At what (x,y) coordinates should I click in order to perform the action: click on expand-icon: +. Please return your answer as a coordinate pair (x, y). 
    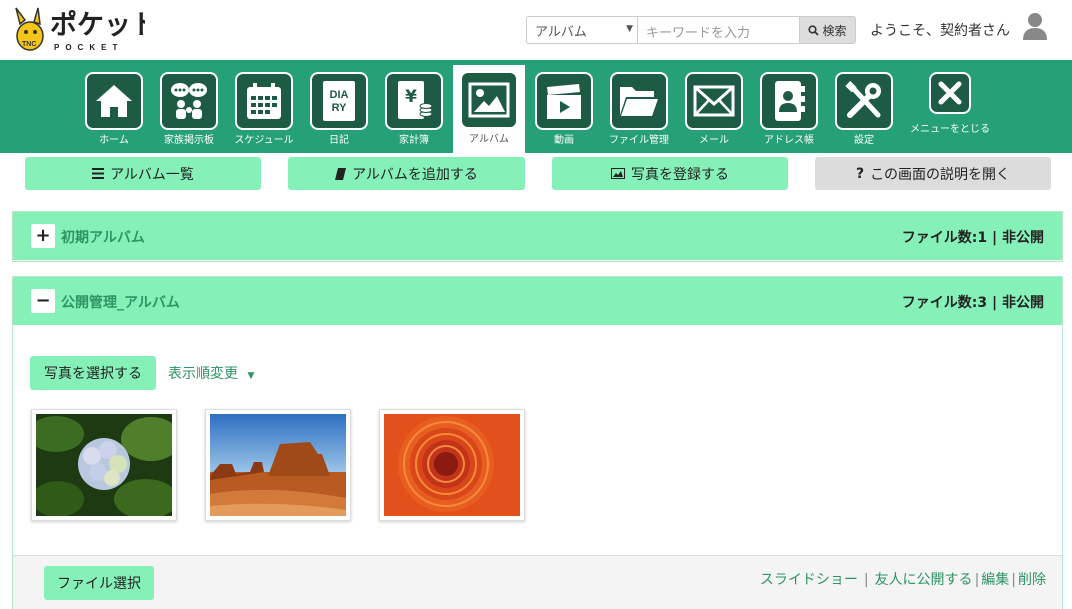
    Looking at the image, I should click on (43, 236).